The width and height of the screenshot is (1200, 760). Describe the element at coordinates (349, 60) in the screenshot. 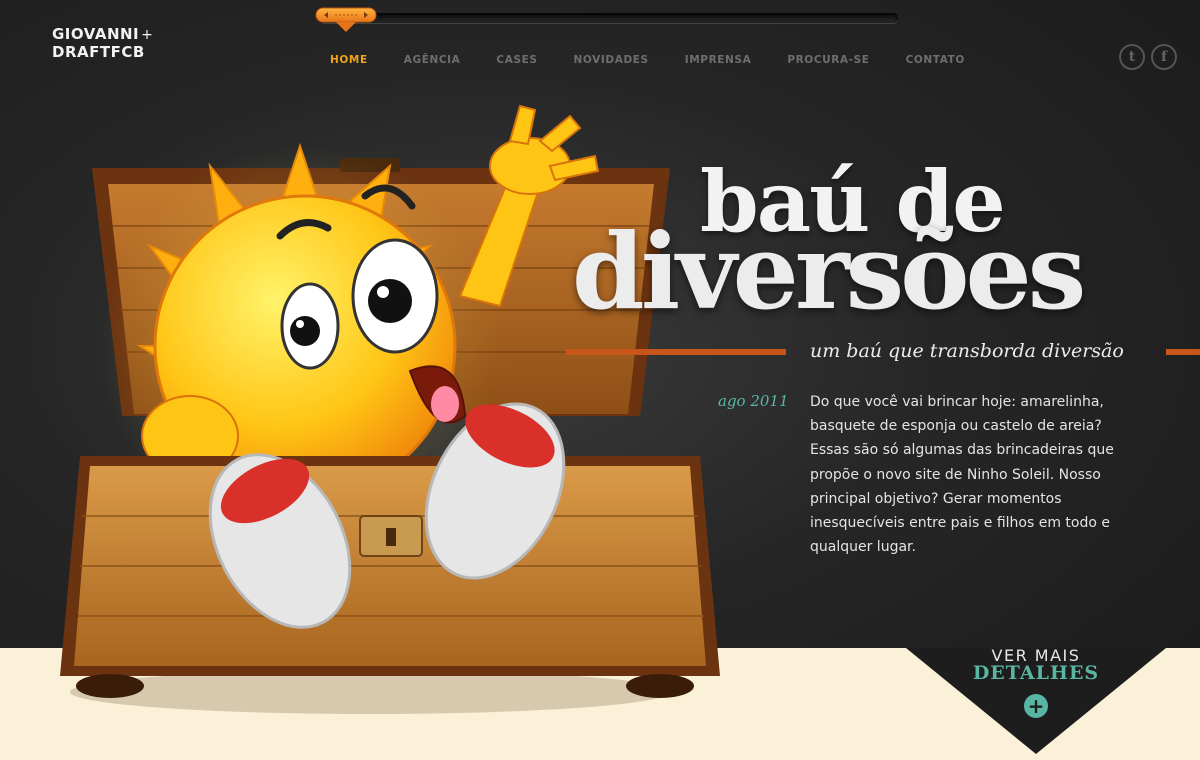

I see `nav-home: HOME` at that location.